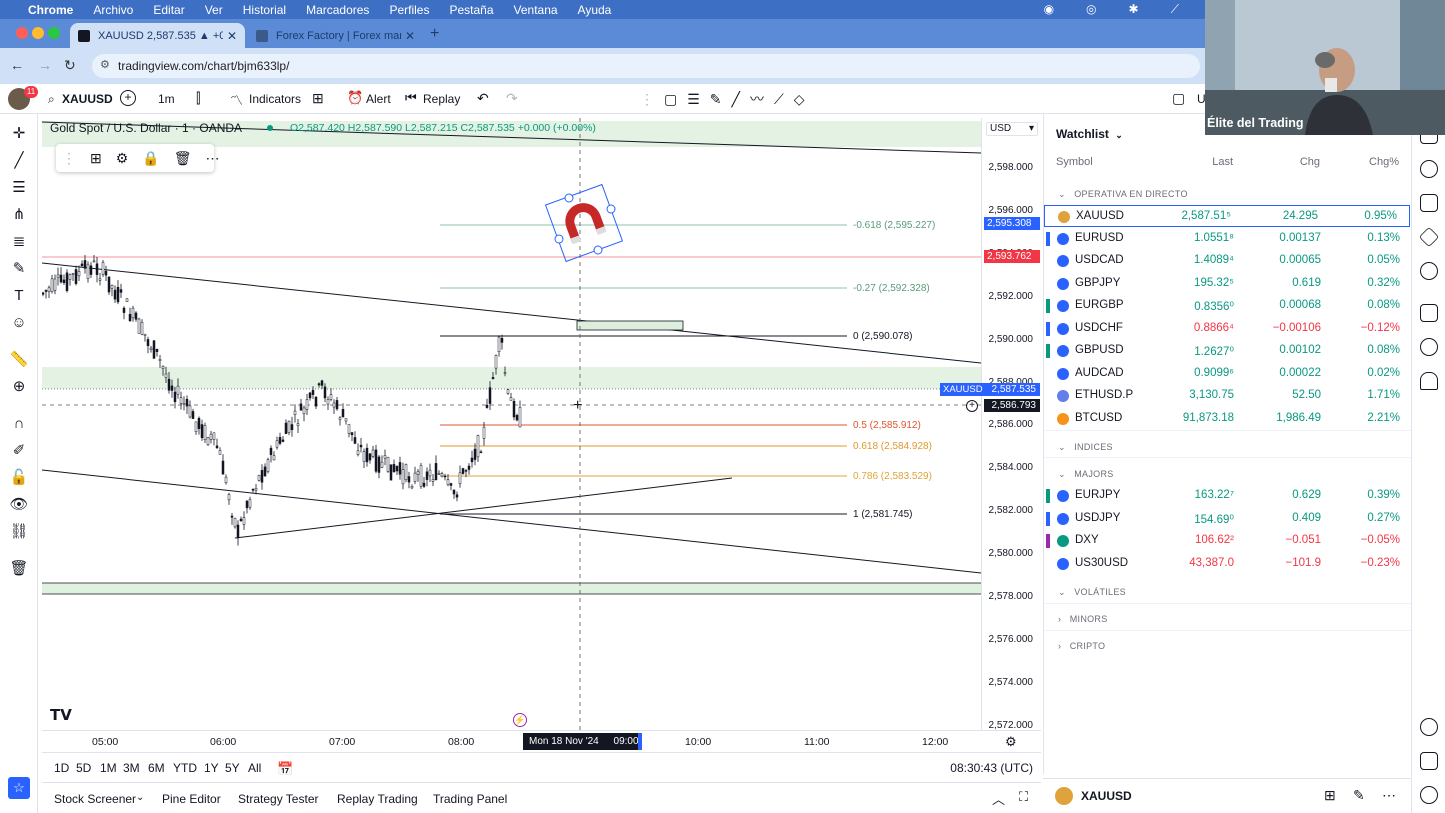 This screenshot has height=813, width=1445. I want to click on watchlist-row-dxy: DXY 106.62² −0.051 −0.05%, so click(1228, 541).